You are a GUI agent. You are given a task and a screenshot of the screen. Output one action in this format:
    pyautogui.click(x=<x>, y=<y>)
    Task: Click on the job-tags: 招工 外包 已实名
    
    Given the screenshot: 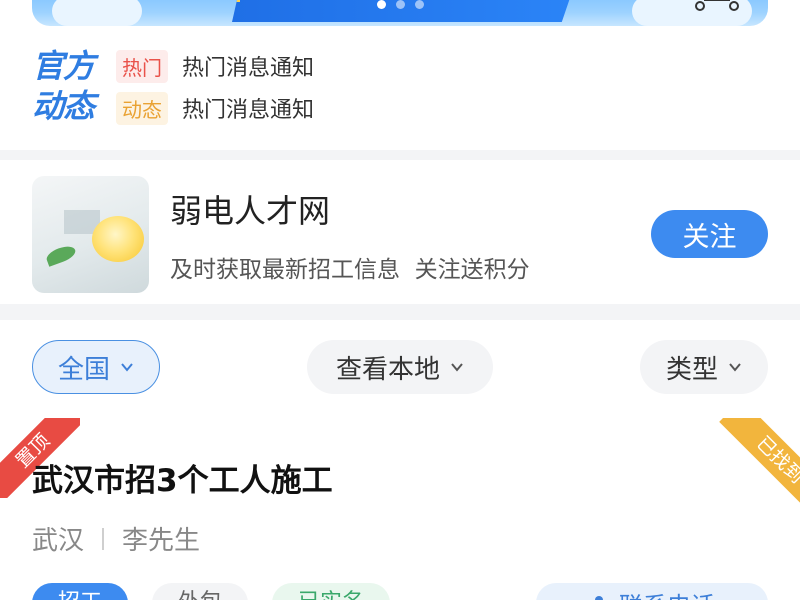 What is the action you would take?
    pyautogui.click(x=211, y=591)
    